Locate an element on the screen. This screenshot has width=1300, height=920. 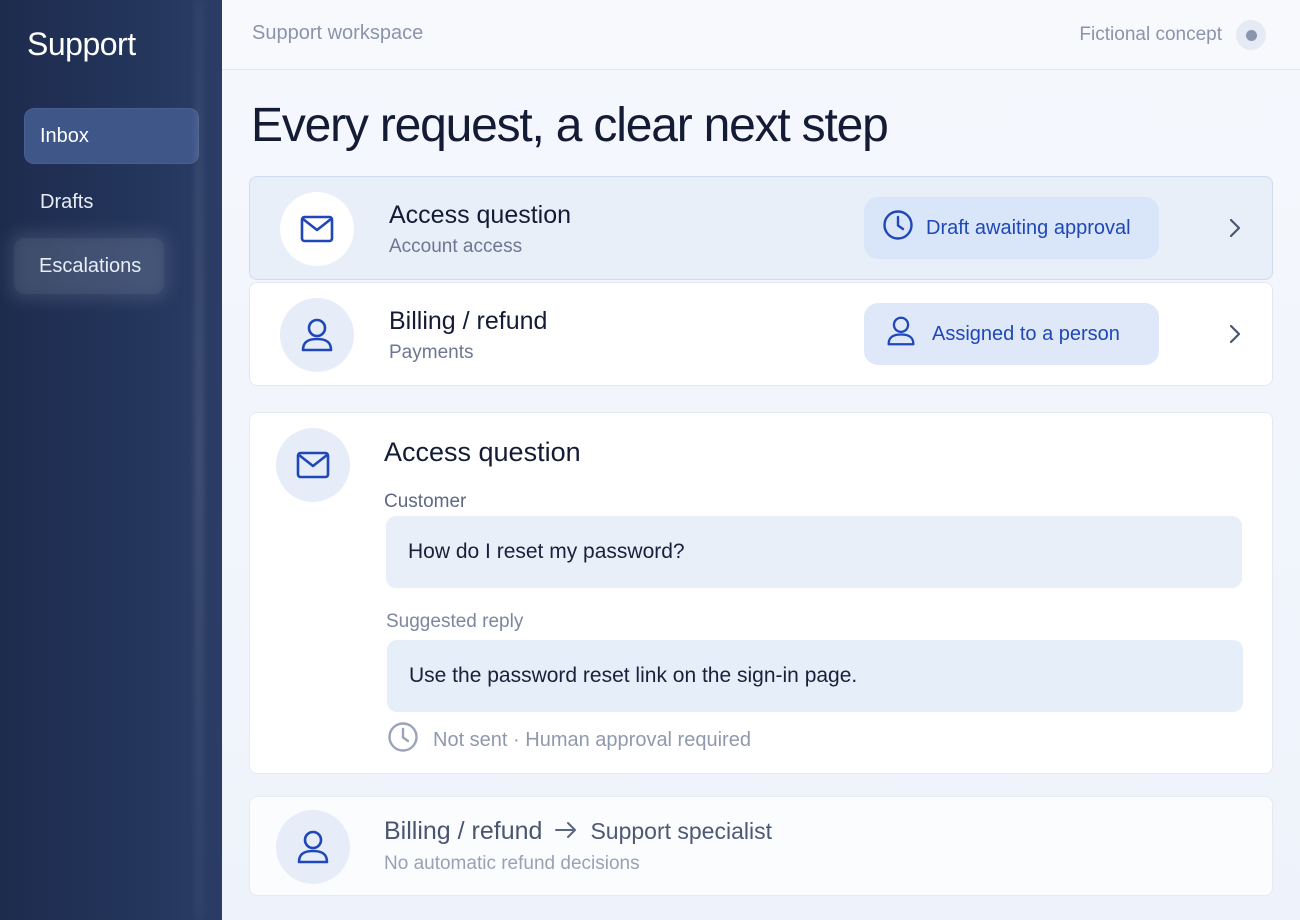
handoff-route: Billing / refund Support specialist is located at coordinates (578, 831).